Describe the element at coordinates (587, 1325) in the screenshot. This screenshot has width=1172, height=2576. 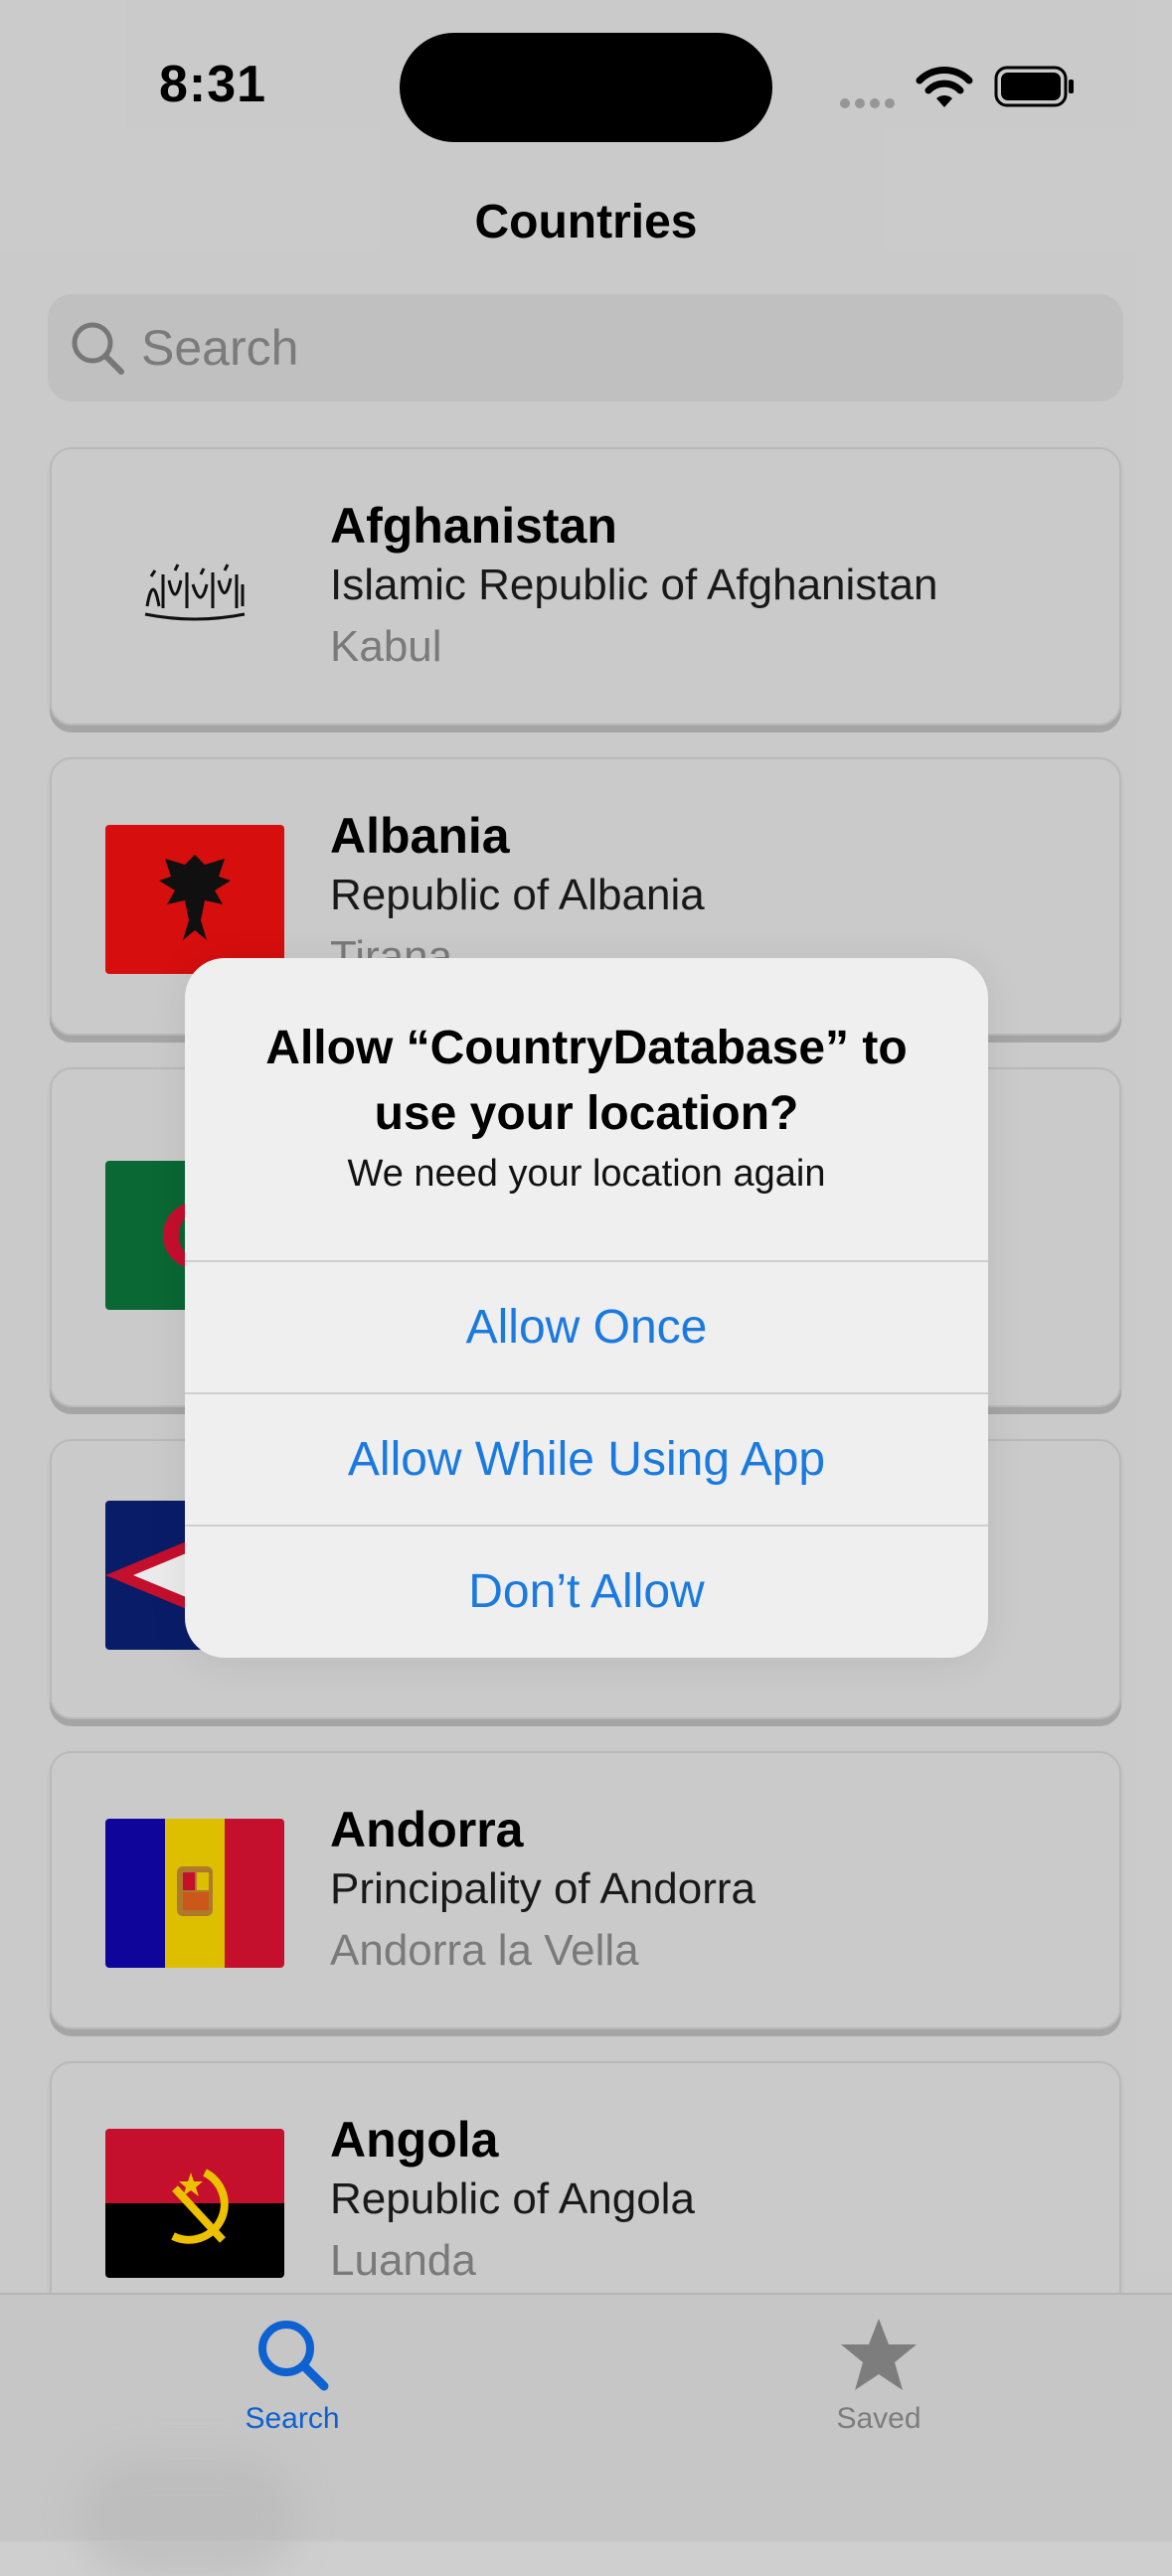
I see `allow-once-button: Allow Once` at that location.